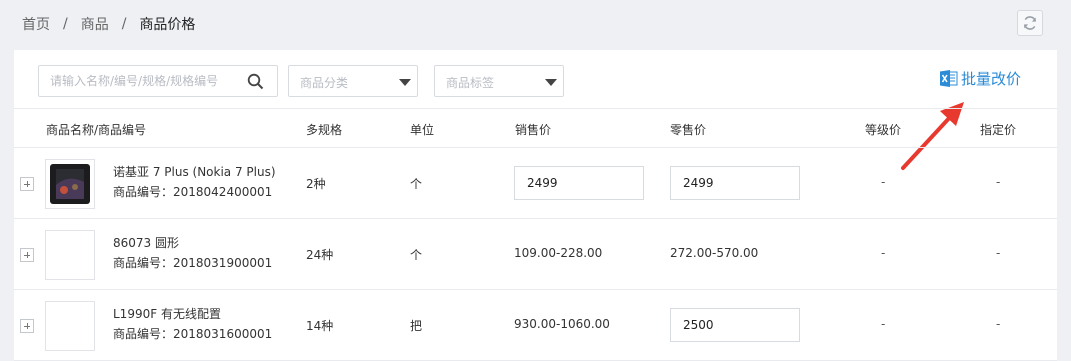  Describe the element at coordinates (579, 183) in the screenshot. I see `sale-price-input` at that location.